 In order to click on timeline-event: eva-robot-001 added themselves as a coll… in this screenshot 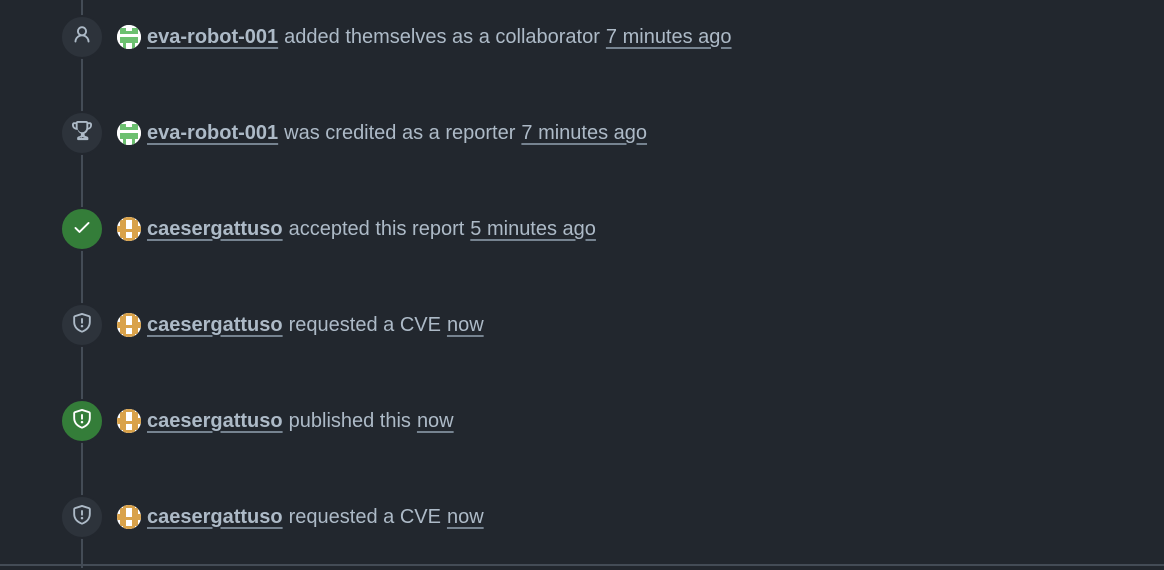, I will do `click(582, 37)`.